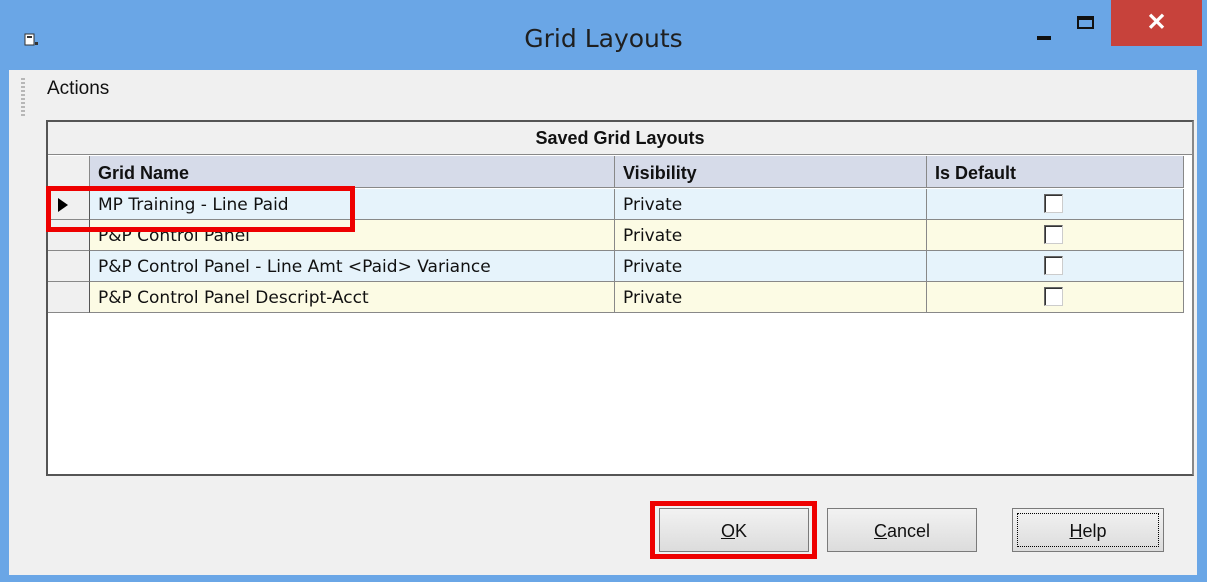 The width and height of the screenshot is (1207, 582). I want to click on grid-caption: Saved Grid Layouts, so click(620, 138).